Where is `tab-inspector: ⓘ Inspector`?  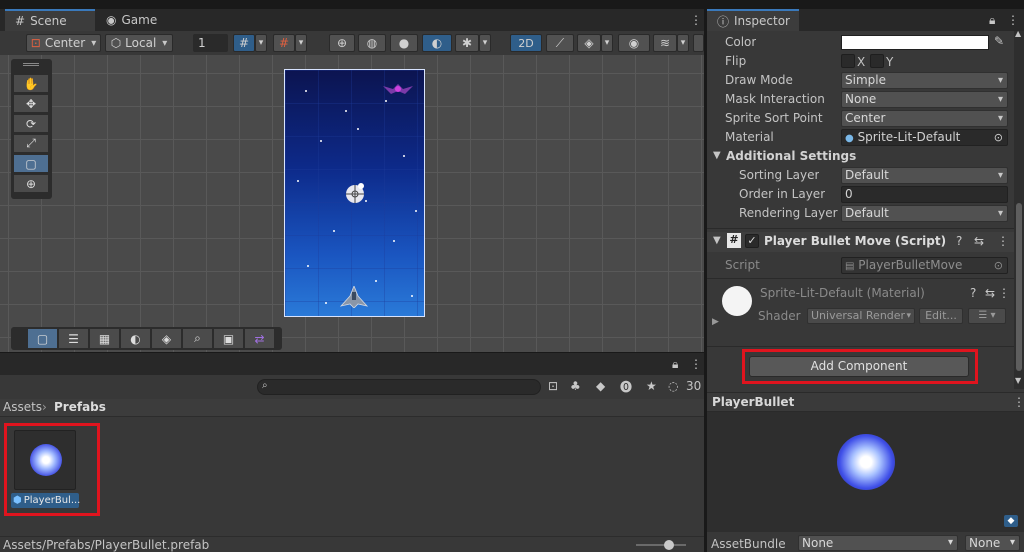
tab-inspector: ⓘ Inspector is located at coordinates (753, 20).